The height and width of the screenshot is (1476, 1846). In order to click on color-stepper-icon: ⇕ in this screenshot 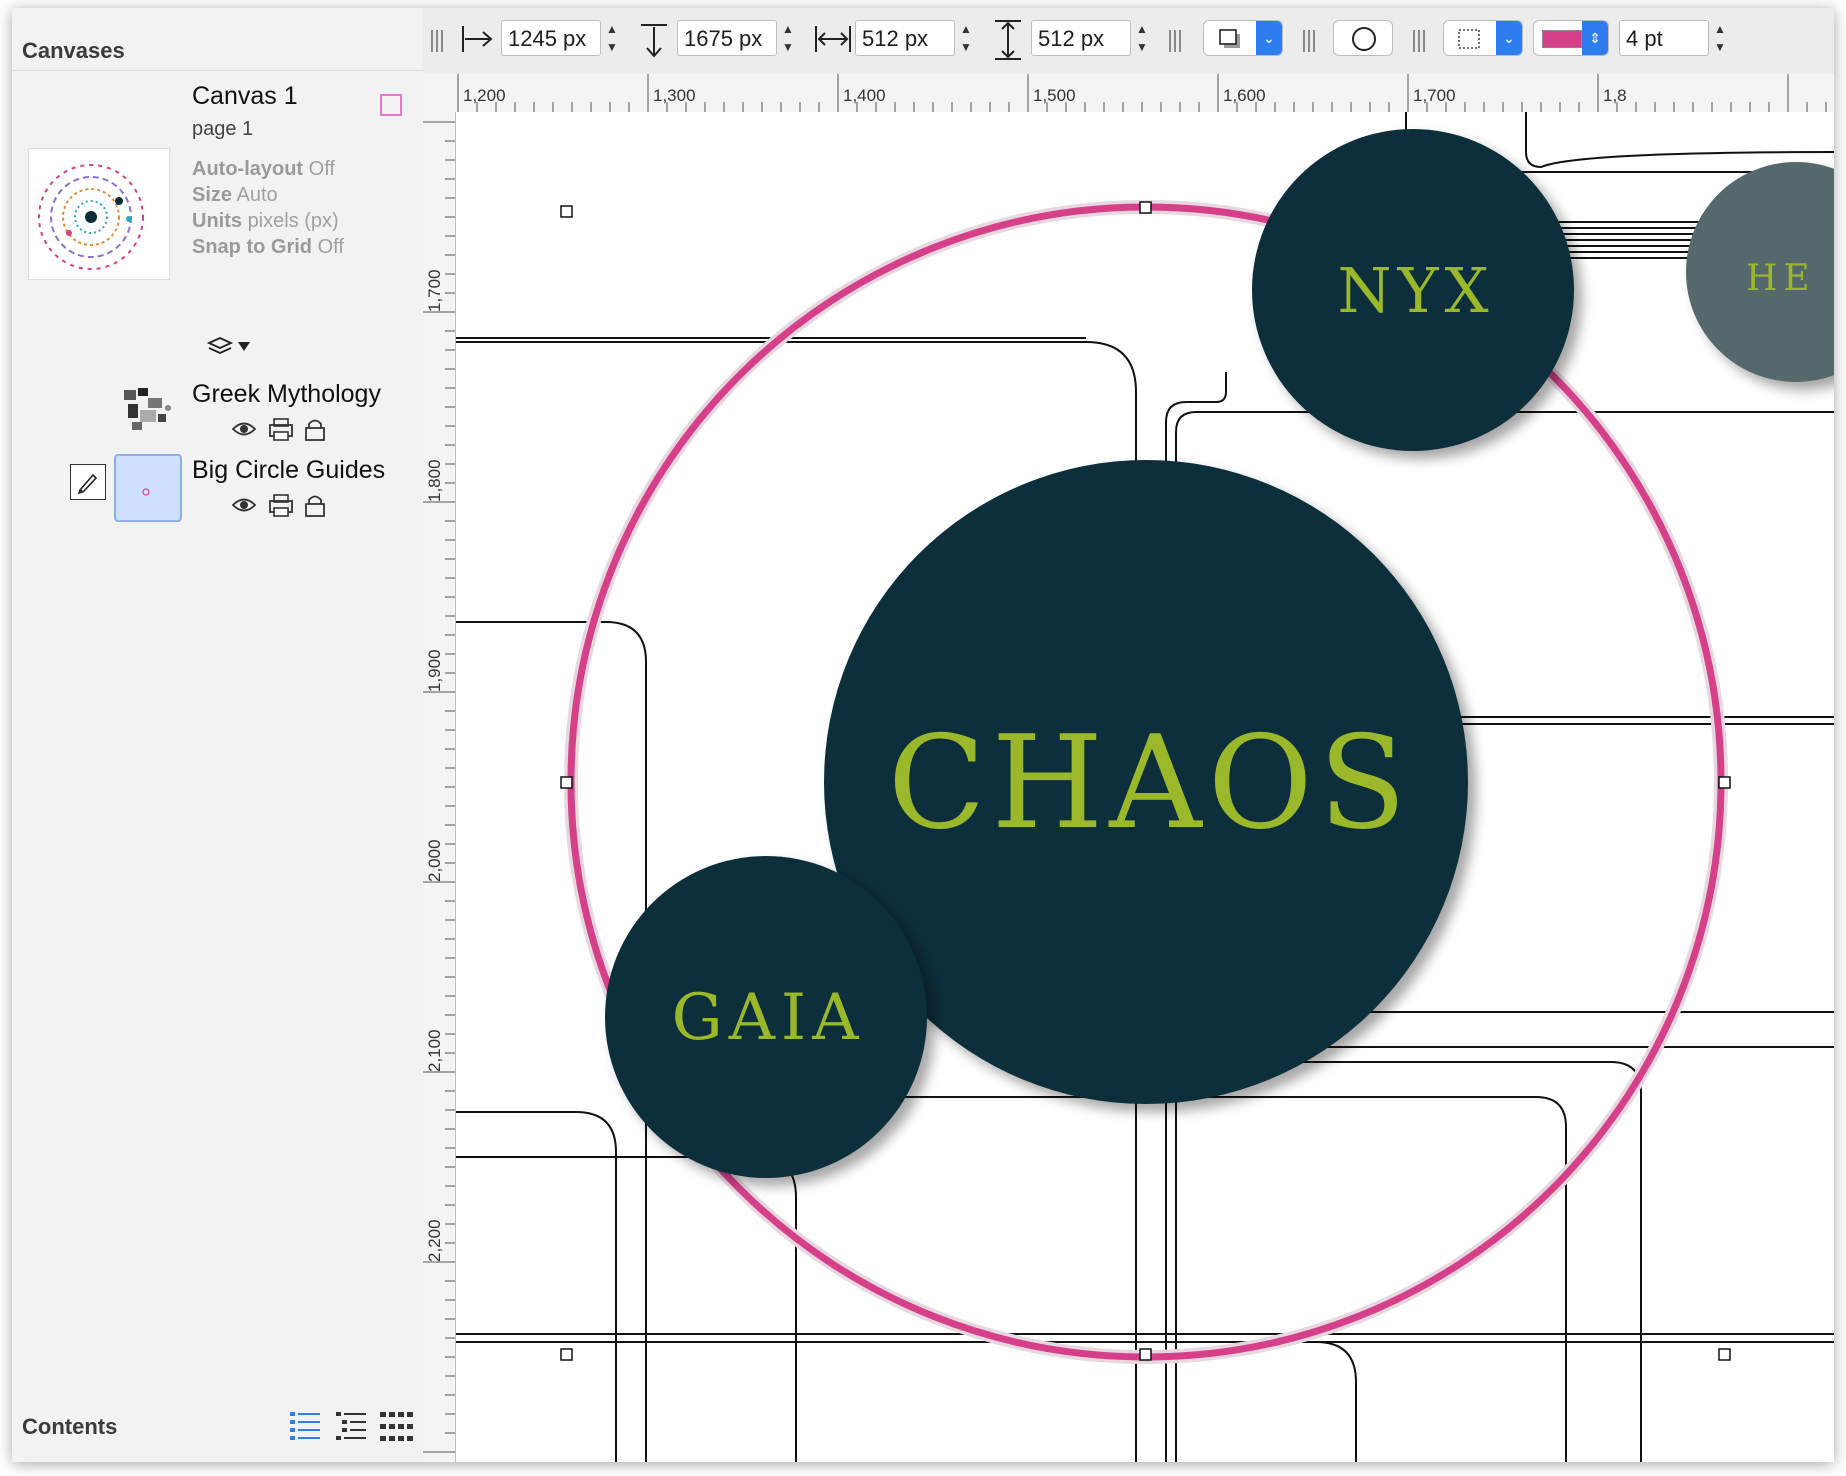, I will do `click(1595, 38)`.